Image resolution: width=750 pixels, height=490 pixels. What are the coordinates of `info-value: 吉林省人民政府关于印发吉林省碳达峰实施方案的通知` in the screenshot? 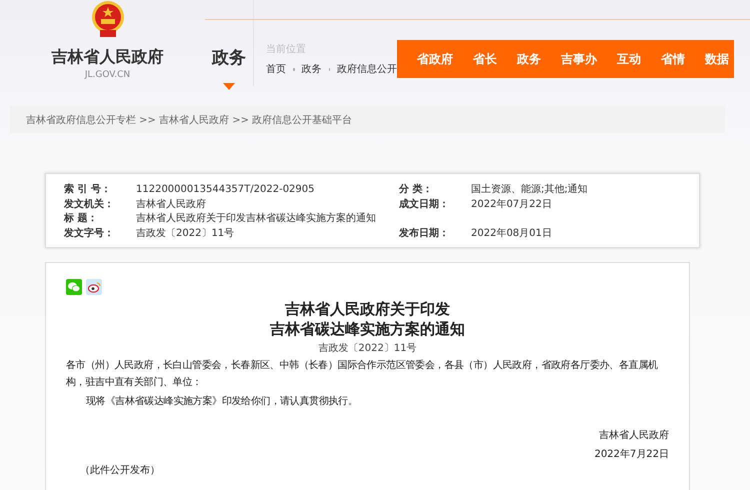 It's located at (256, 219).